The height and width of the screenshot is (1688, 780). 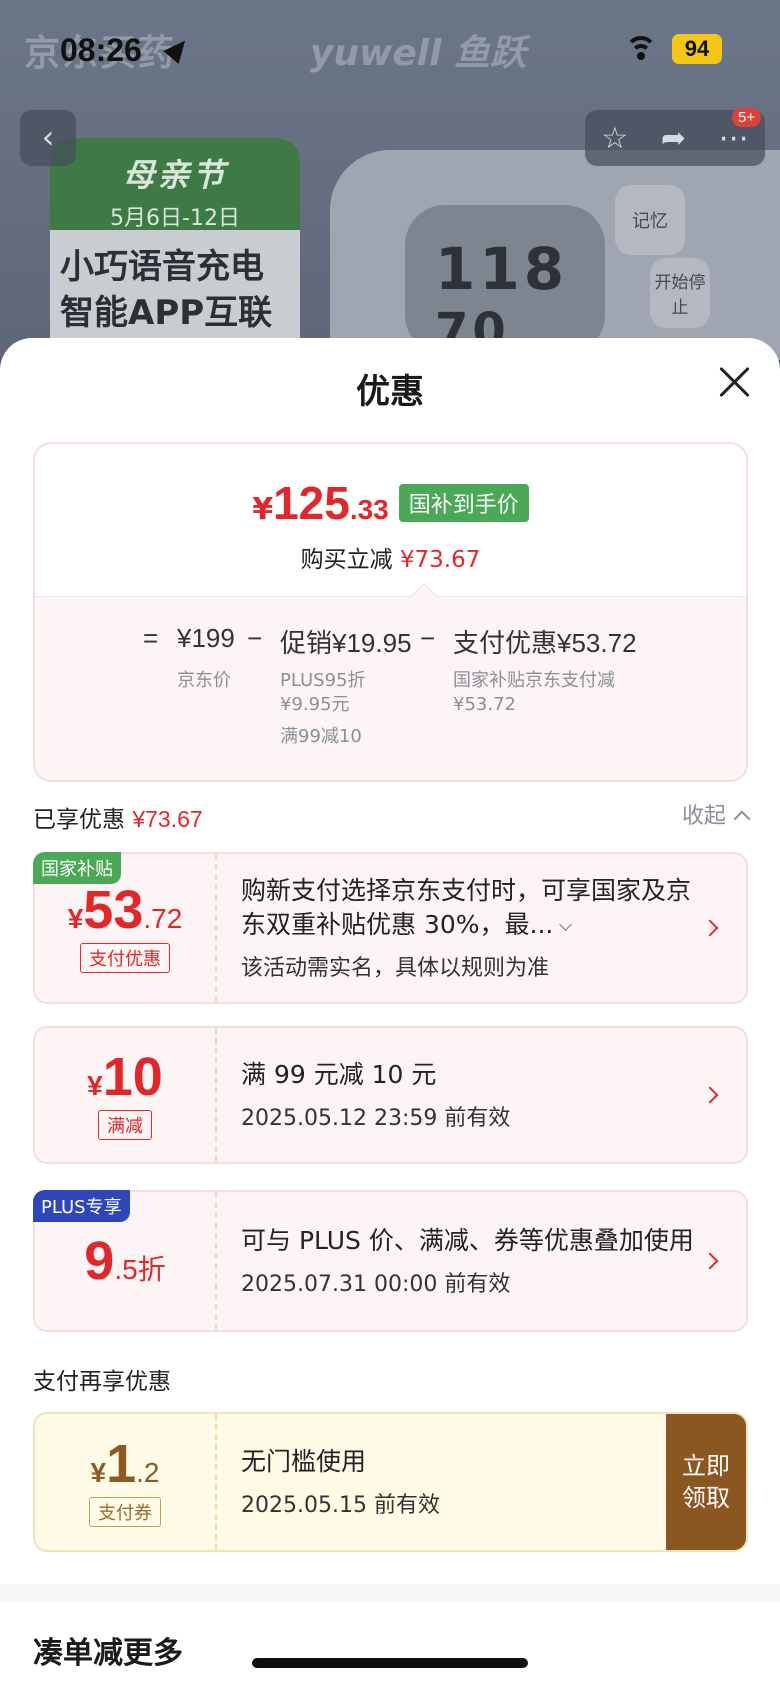 What do you see at coordinates (390, 52) in the screenshot?
I see `status-bar: 08:26 94` at bounding box center [390, 52].